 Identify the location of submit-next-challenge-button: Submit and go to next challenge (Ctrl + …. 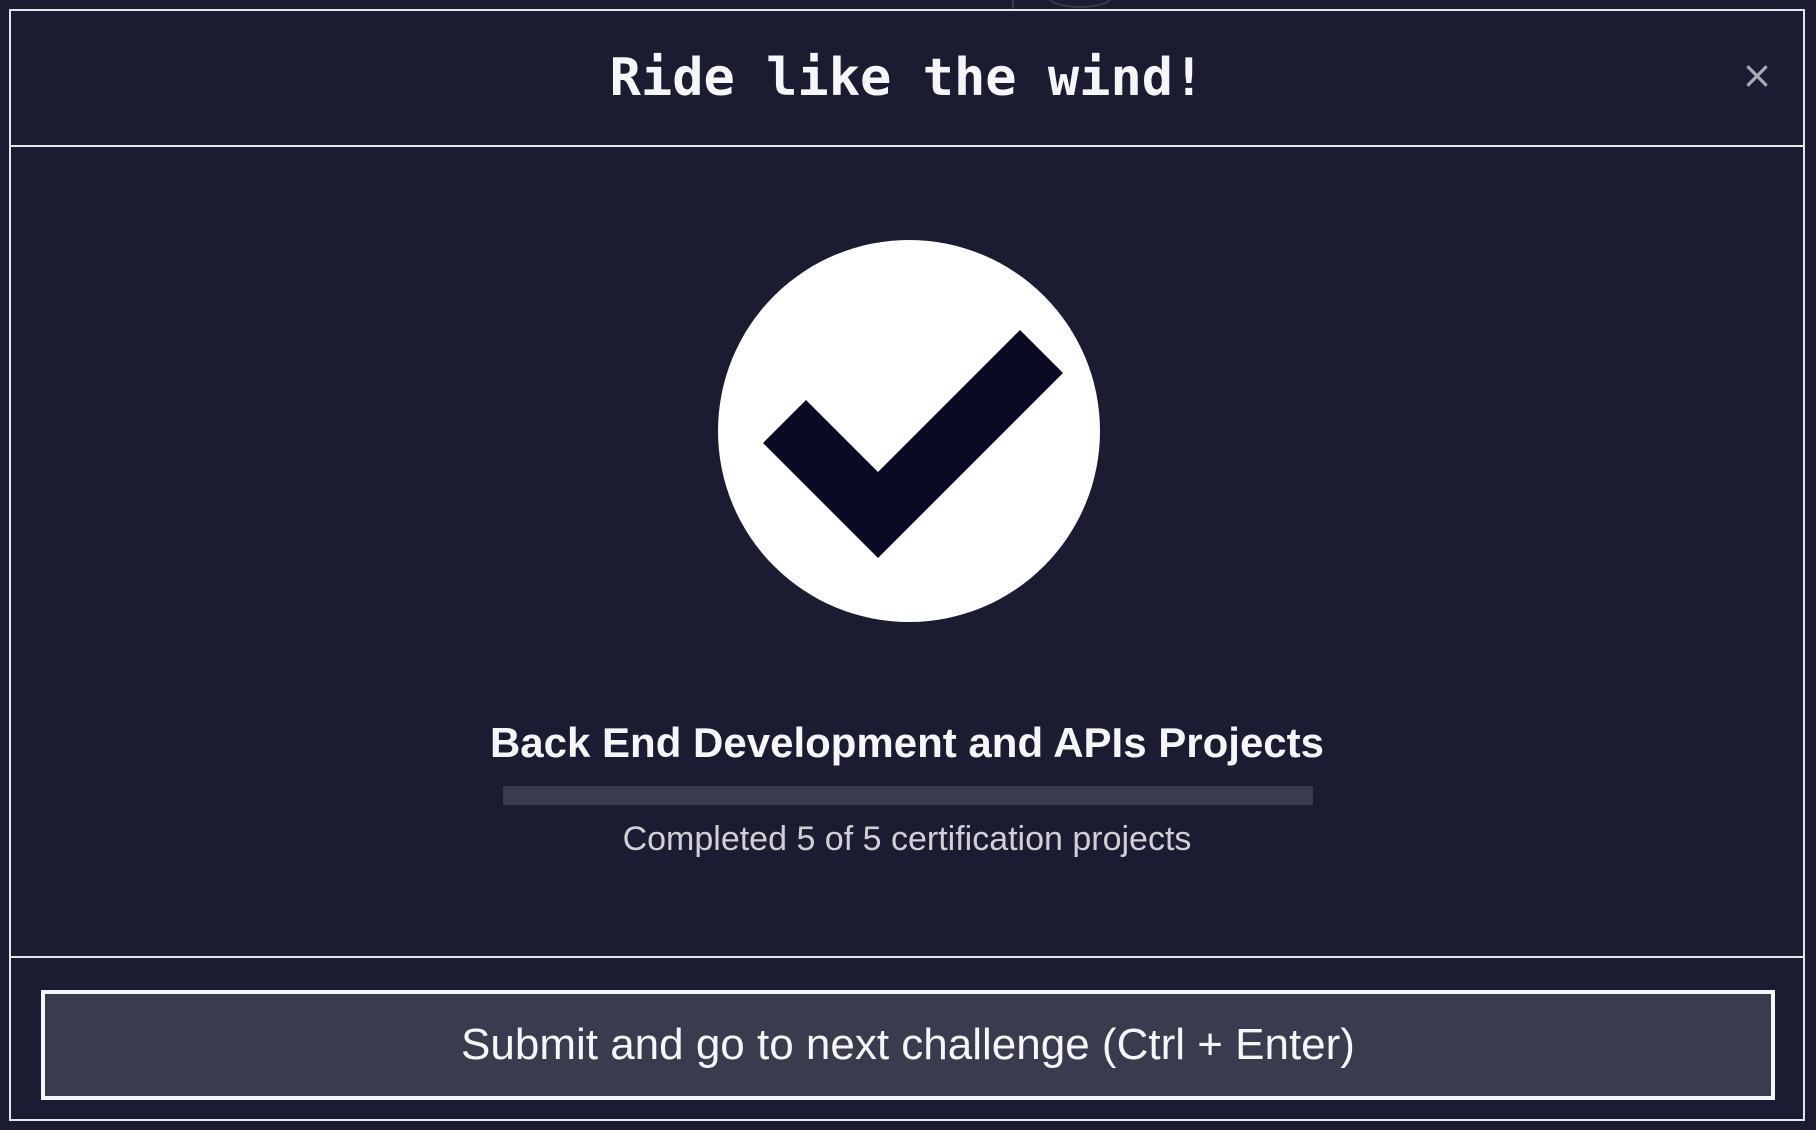
(908, 1045).